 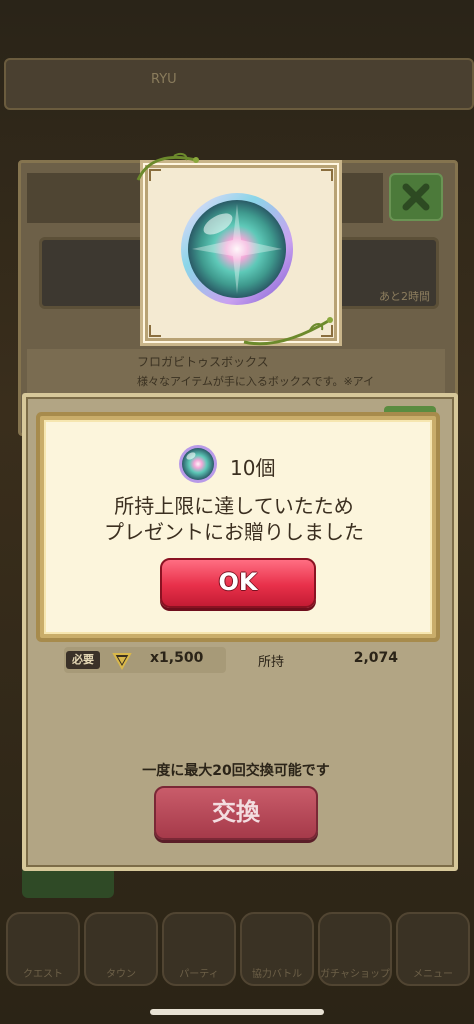 What do you see at coordinates (375, 658) in the screenshot?
I see `owned-value: 2,074` at bounding box center [375, 658].